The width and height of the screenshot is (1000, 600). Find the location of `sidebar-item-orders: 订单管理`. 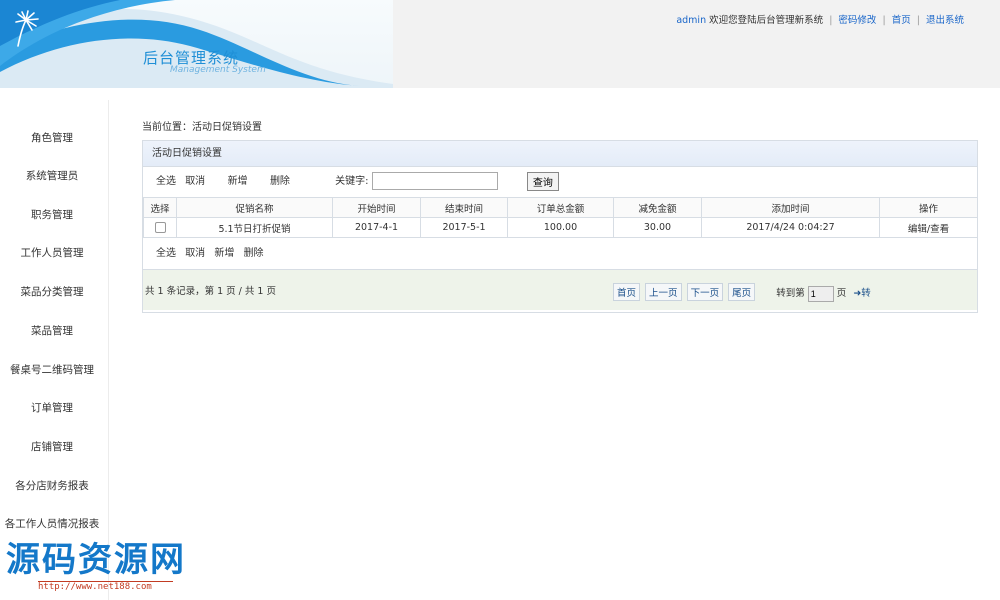

sidebar-item-orders: 订单管理 is located at coordinates (52, 407).